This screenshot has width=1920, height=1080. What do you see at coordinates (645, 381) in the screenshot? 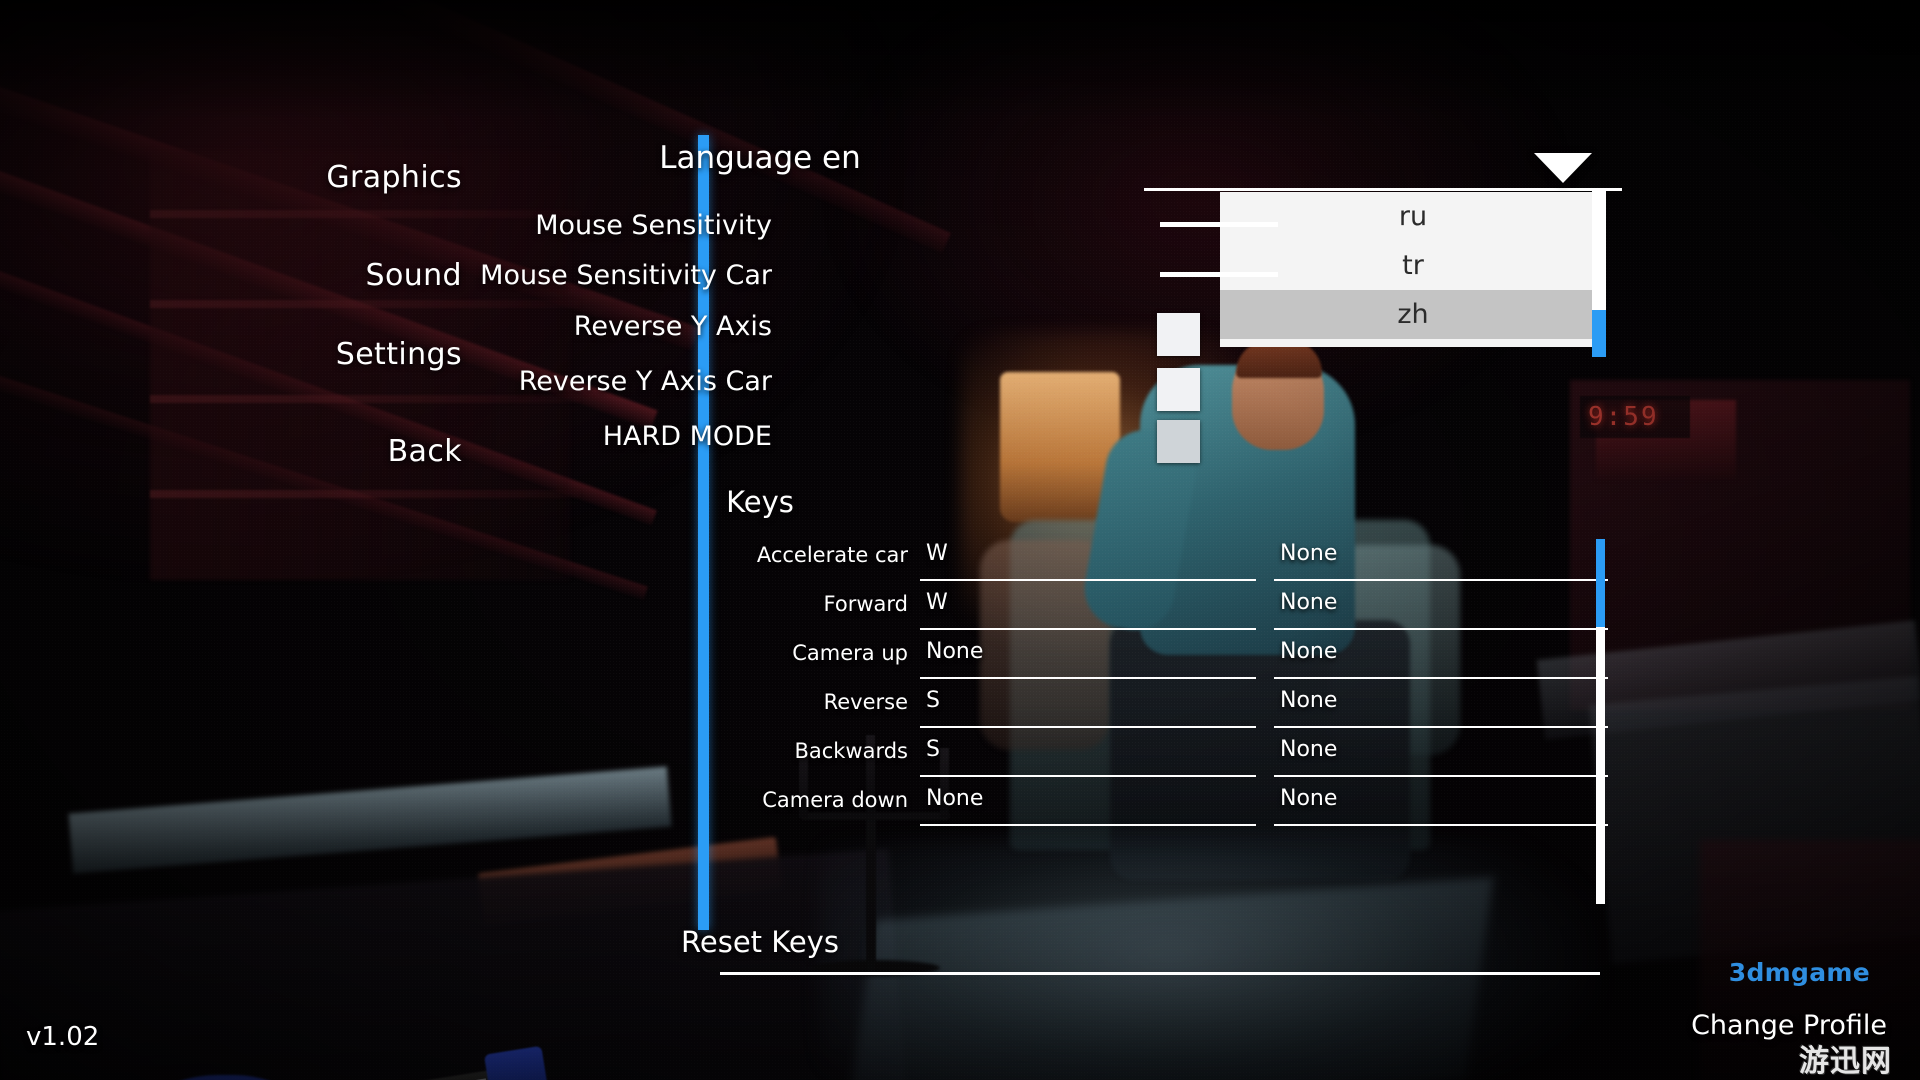
I see `label-reverse-y-axis-car: Reverse Y Axis Car` at bounding box center [645, 381].